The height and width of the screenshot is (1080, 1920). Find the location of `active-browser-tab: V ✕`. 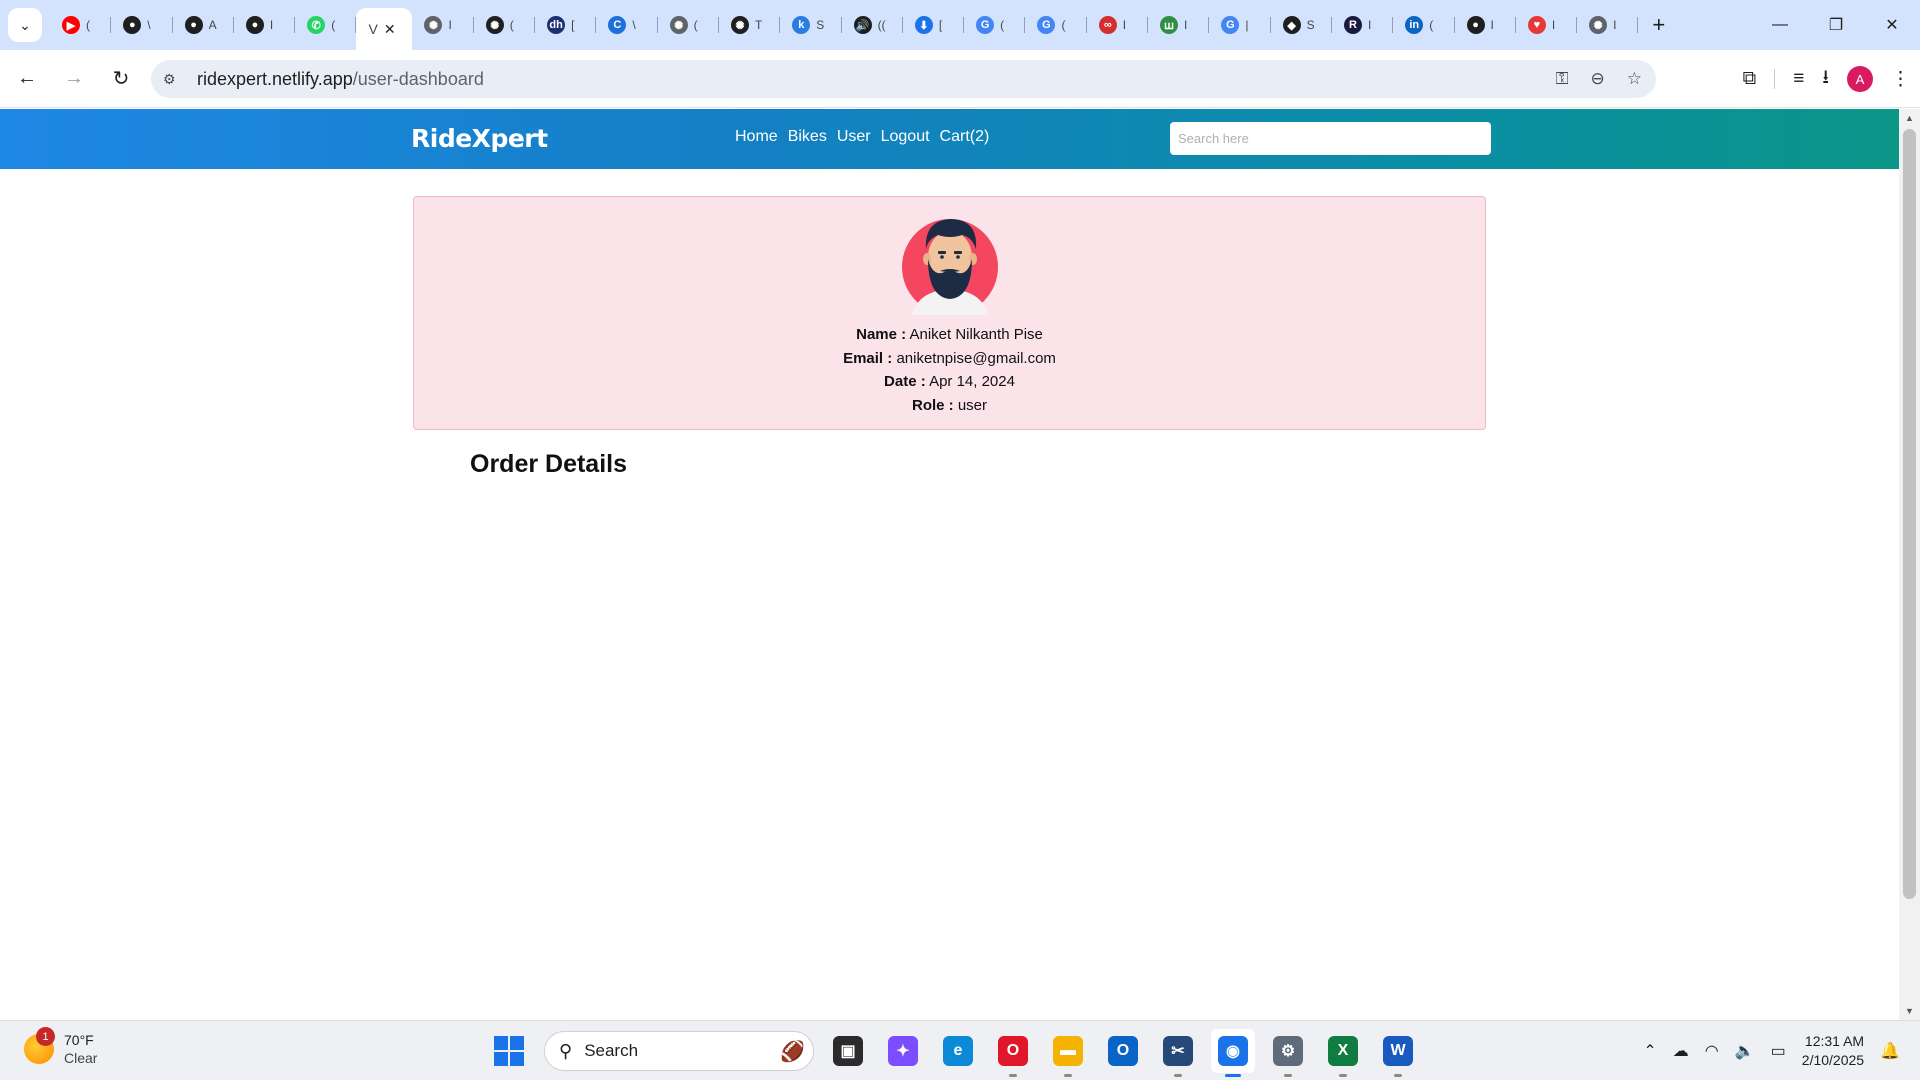

active-browser-tab: V ✕ is located at coordinates (384, 29).